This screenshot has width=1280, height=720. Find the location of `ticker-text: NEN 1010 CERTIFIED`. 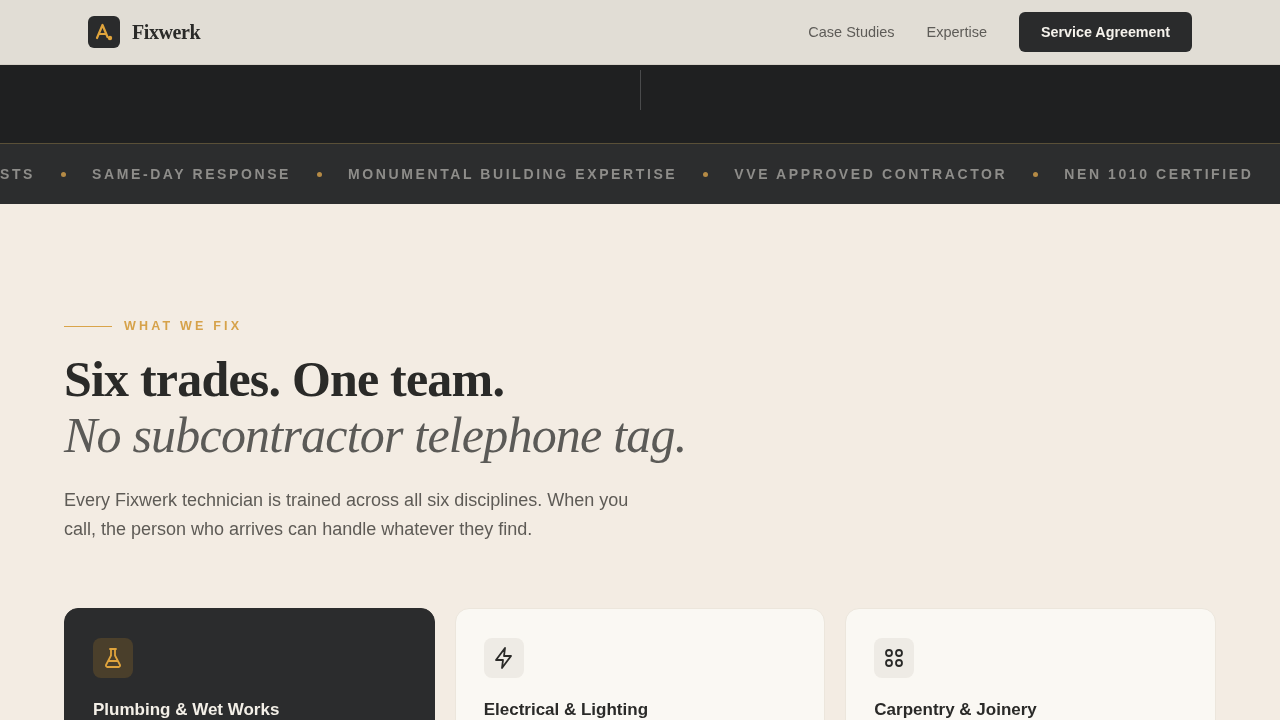

ticker-text: NEN 1010 CERTIFIED is located at coordinates (1159, 174).